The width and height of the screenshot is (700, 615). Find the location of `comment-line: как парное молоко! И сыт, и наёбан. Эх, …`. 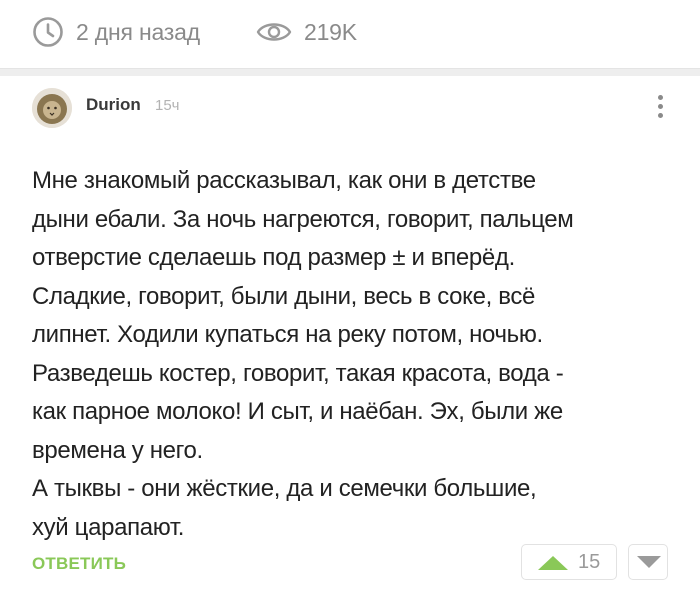

comment-line: как парное молоко! И сыт, и наёбан. Эх, … is located at coordinates (297, 411).